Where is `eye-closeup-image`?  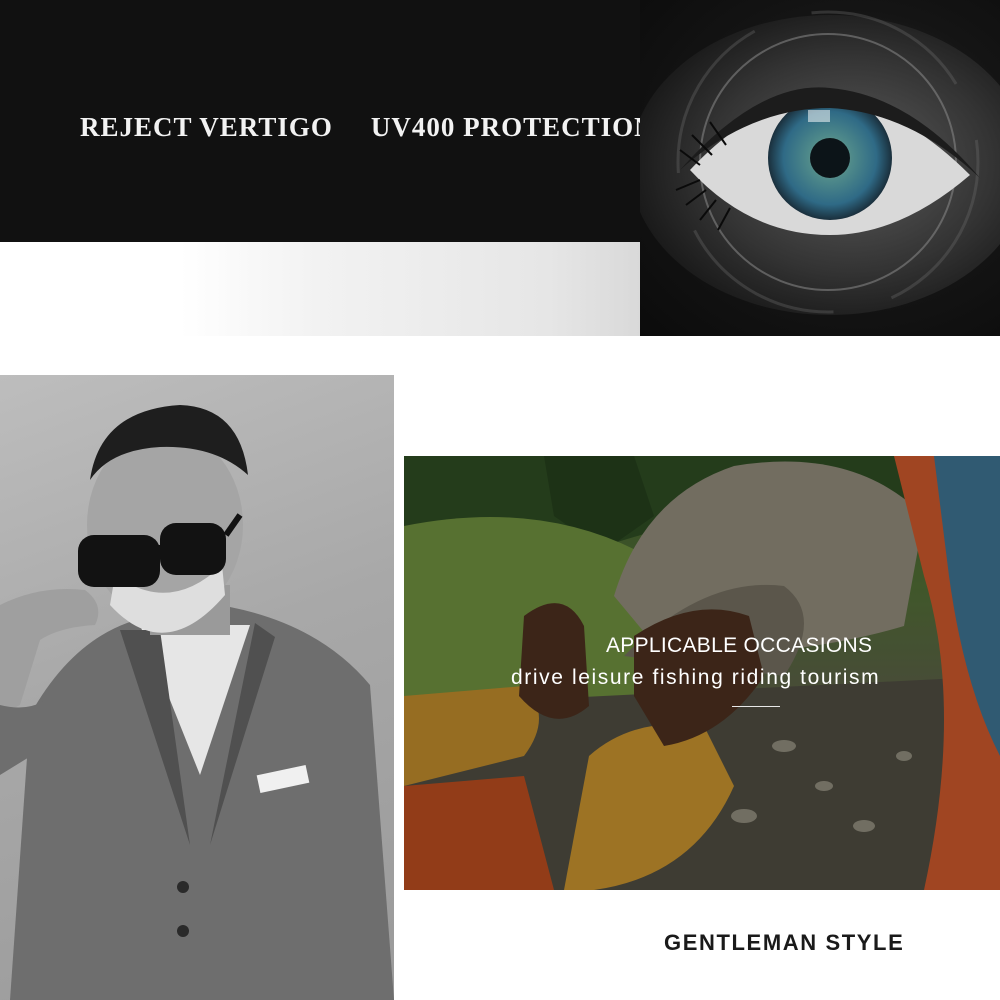 eye-closeup-image is located at coordinates (820, 168).